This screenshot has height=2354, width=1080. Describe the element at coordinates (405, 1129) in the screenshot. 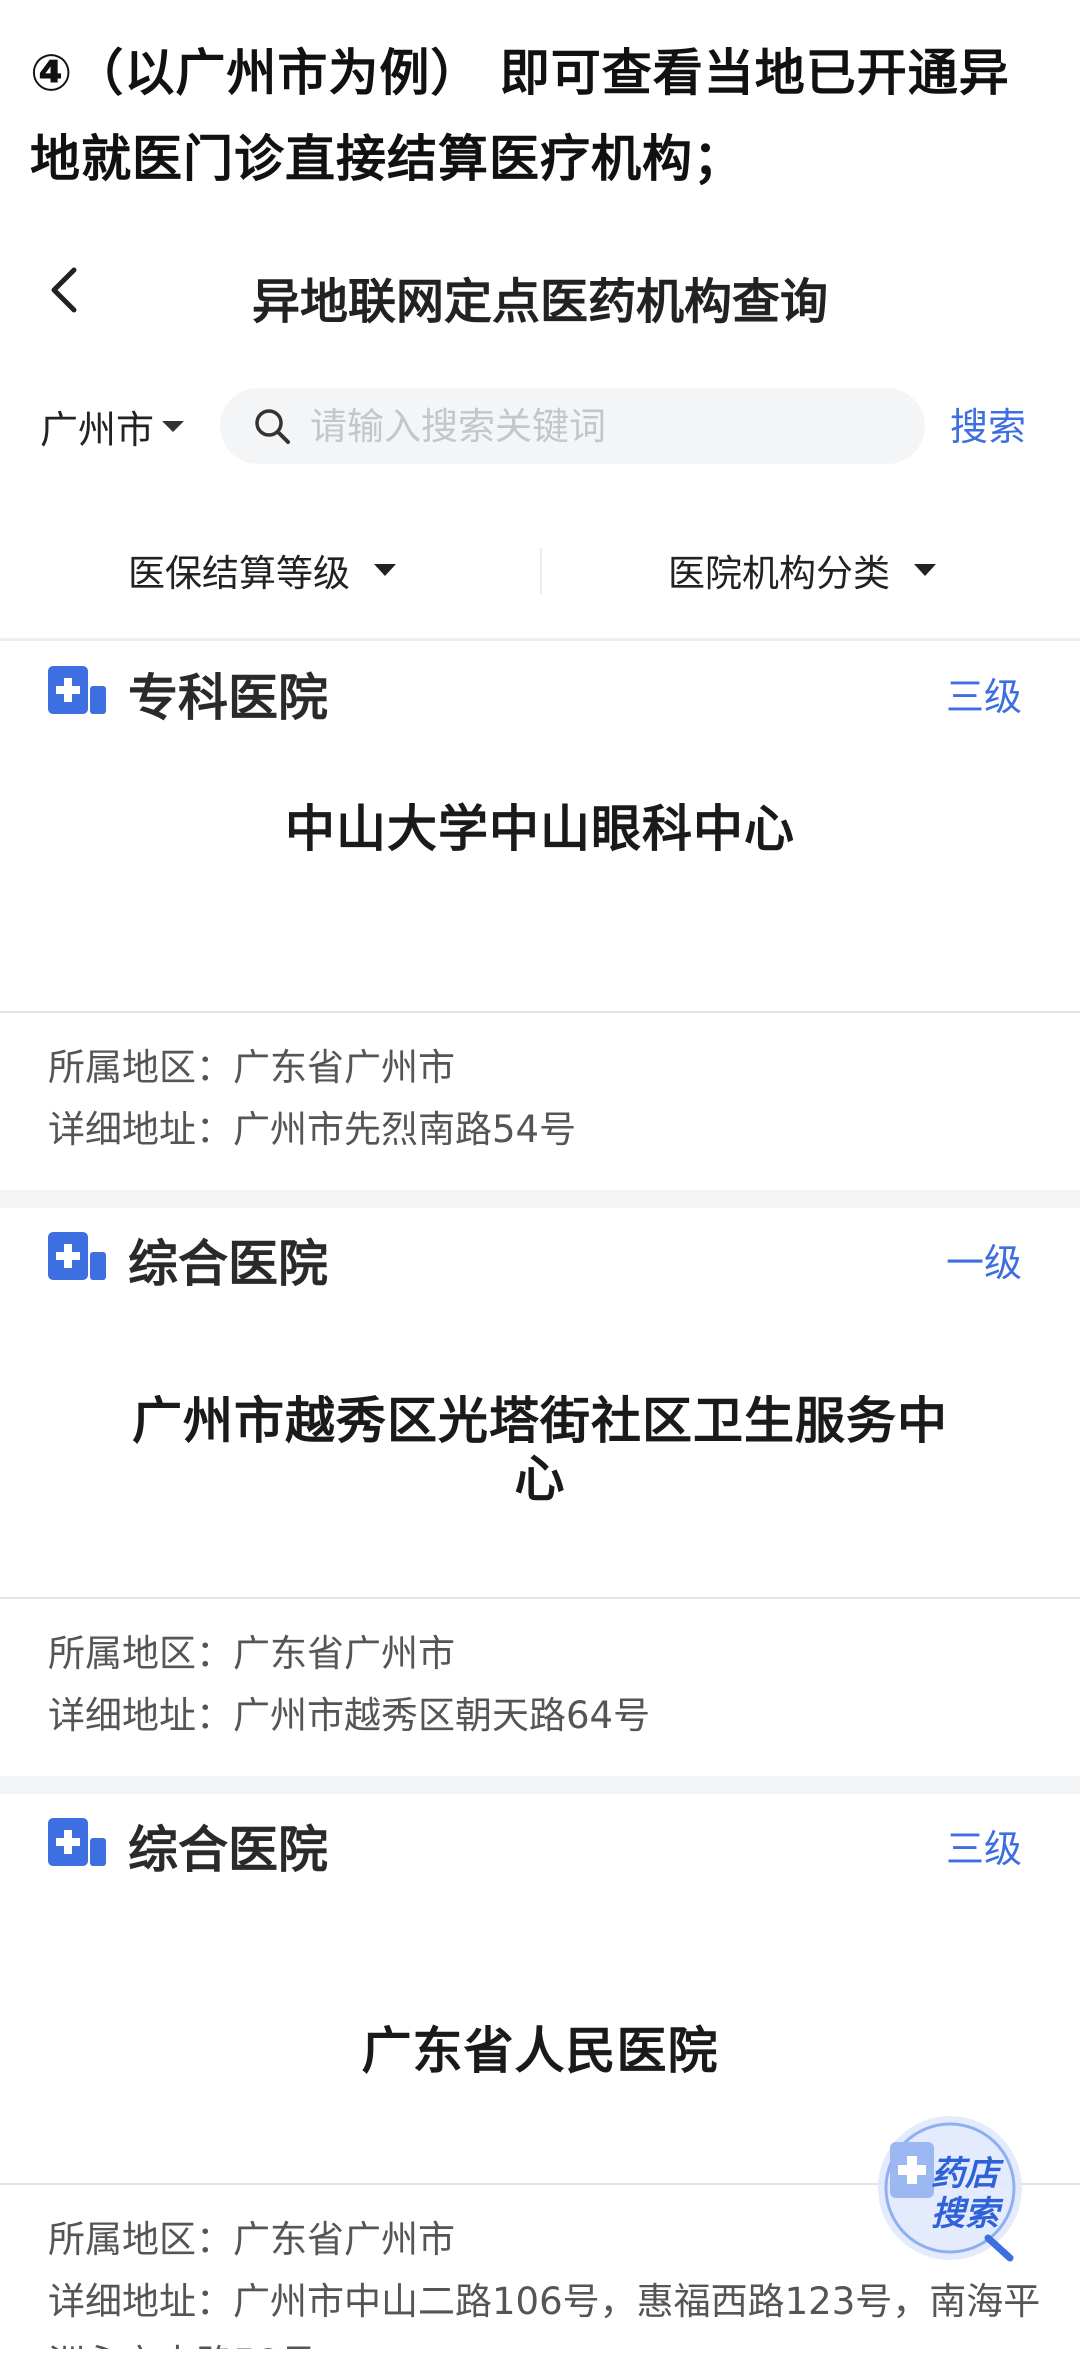

I see `address-value: 广州市先烈南路54号` at that location.